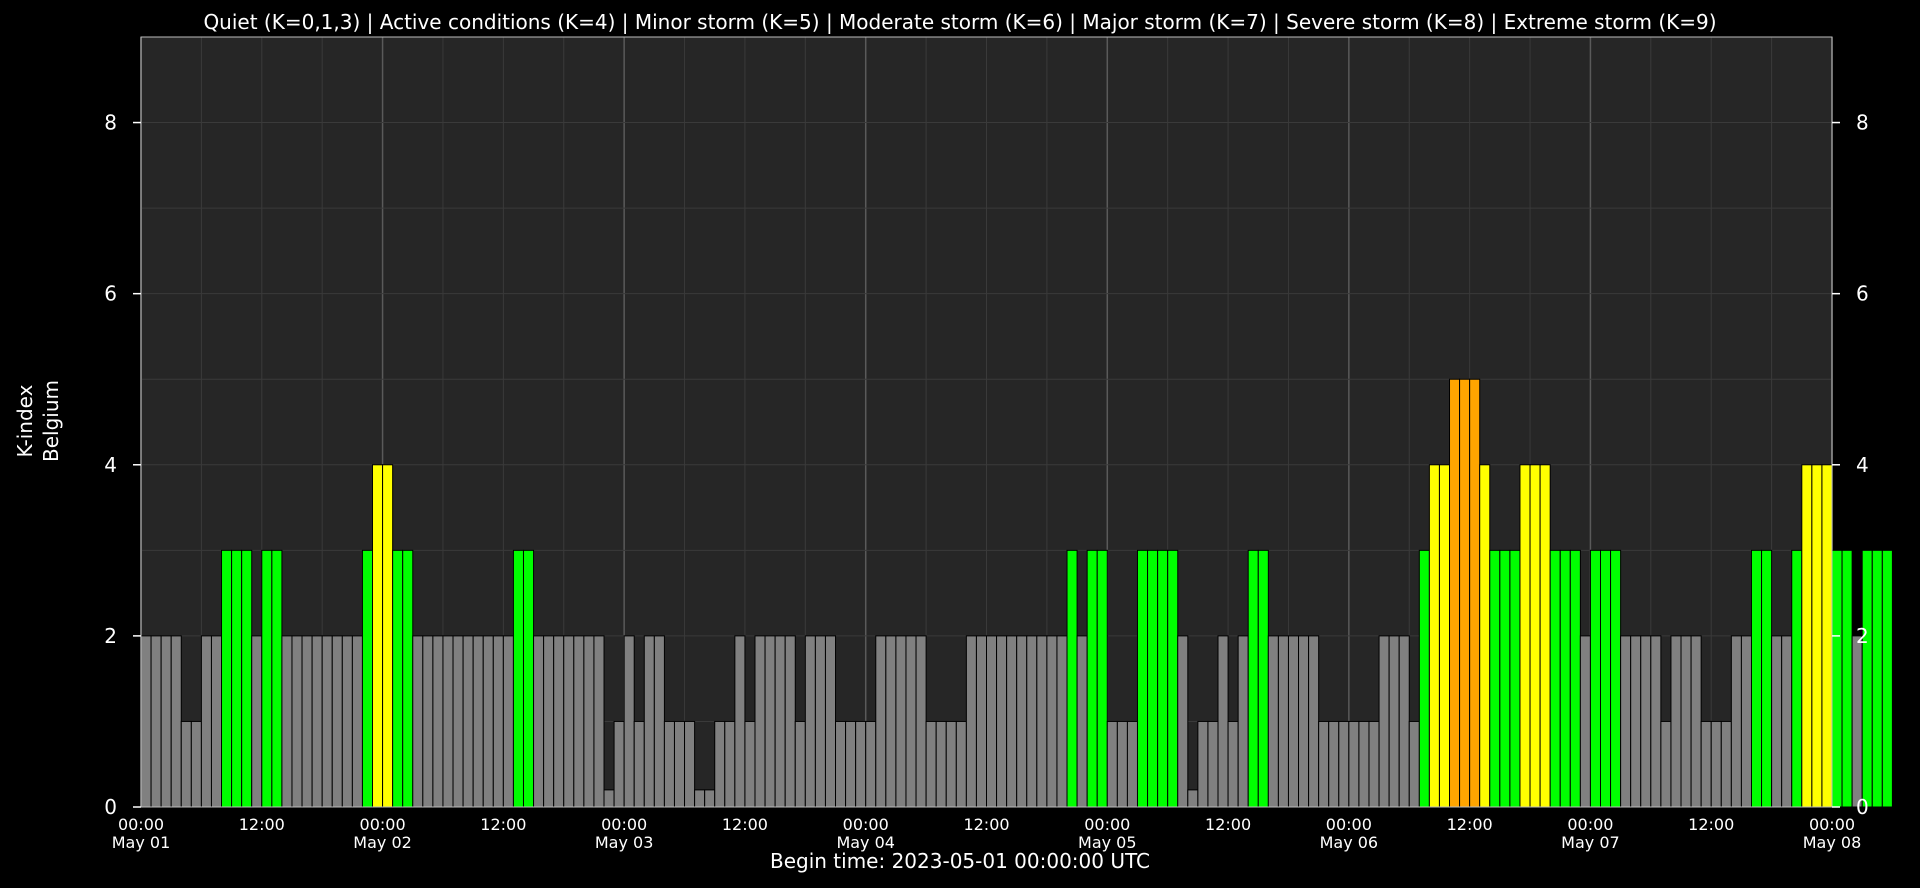 The image size is (1920, 888). What do you see at coordinates (959, 861) in the screenshot?
I see `x-axis-label: Begin time: 2023-05-01 00:00:00 UTC` at bounding box center [959, 861].